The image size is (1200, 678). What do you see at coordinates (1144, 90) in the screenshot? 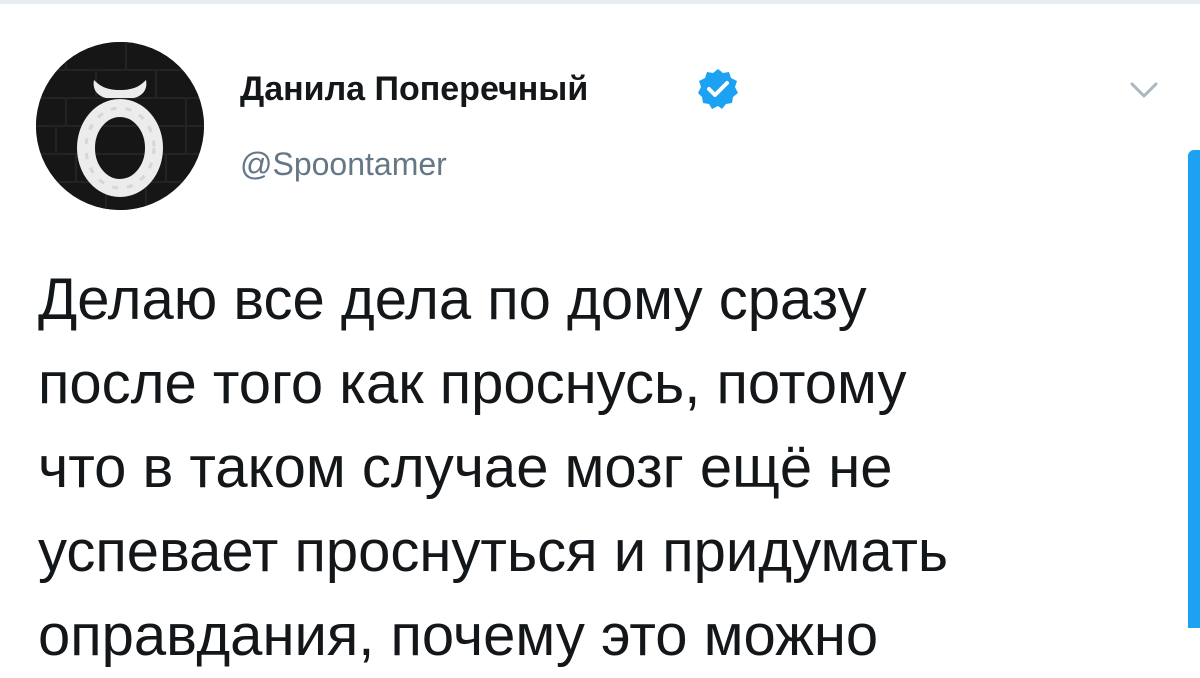
I see `chevron-down-icon` at bounding box center [1144, 90].